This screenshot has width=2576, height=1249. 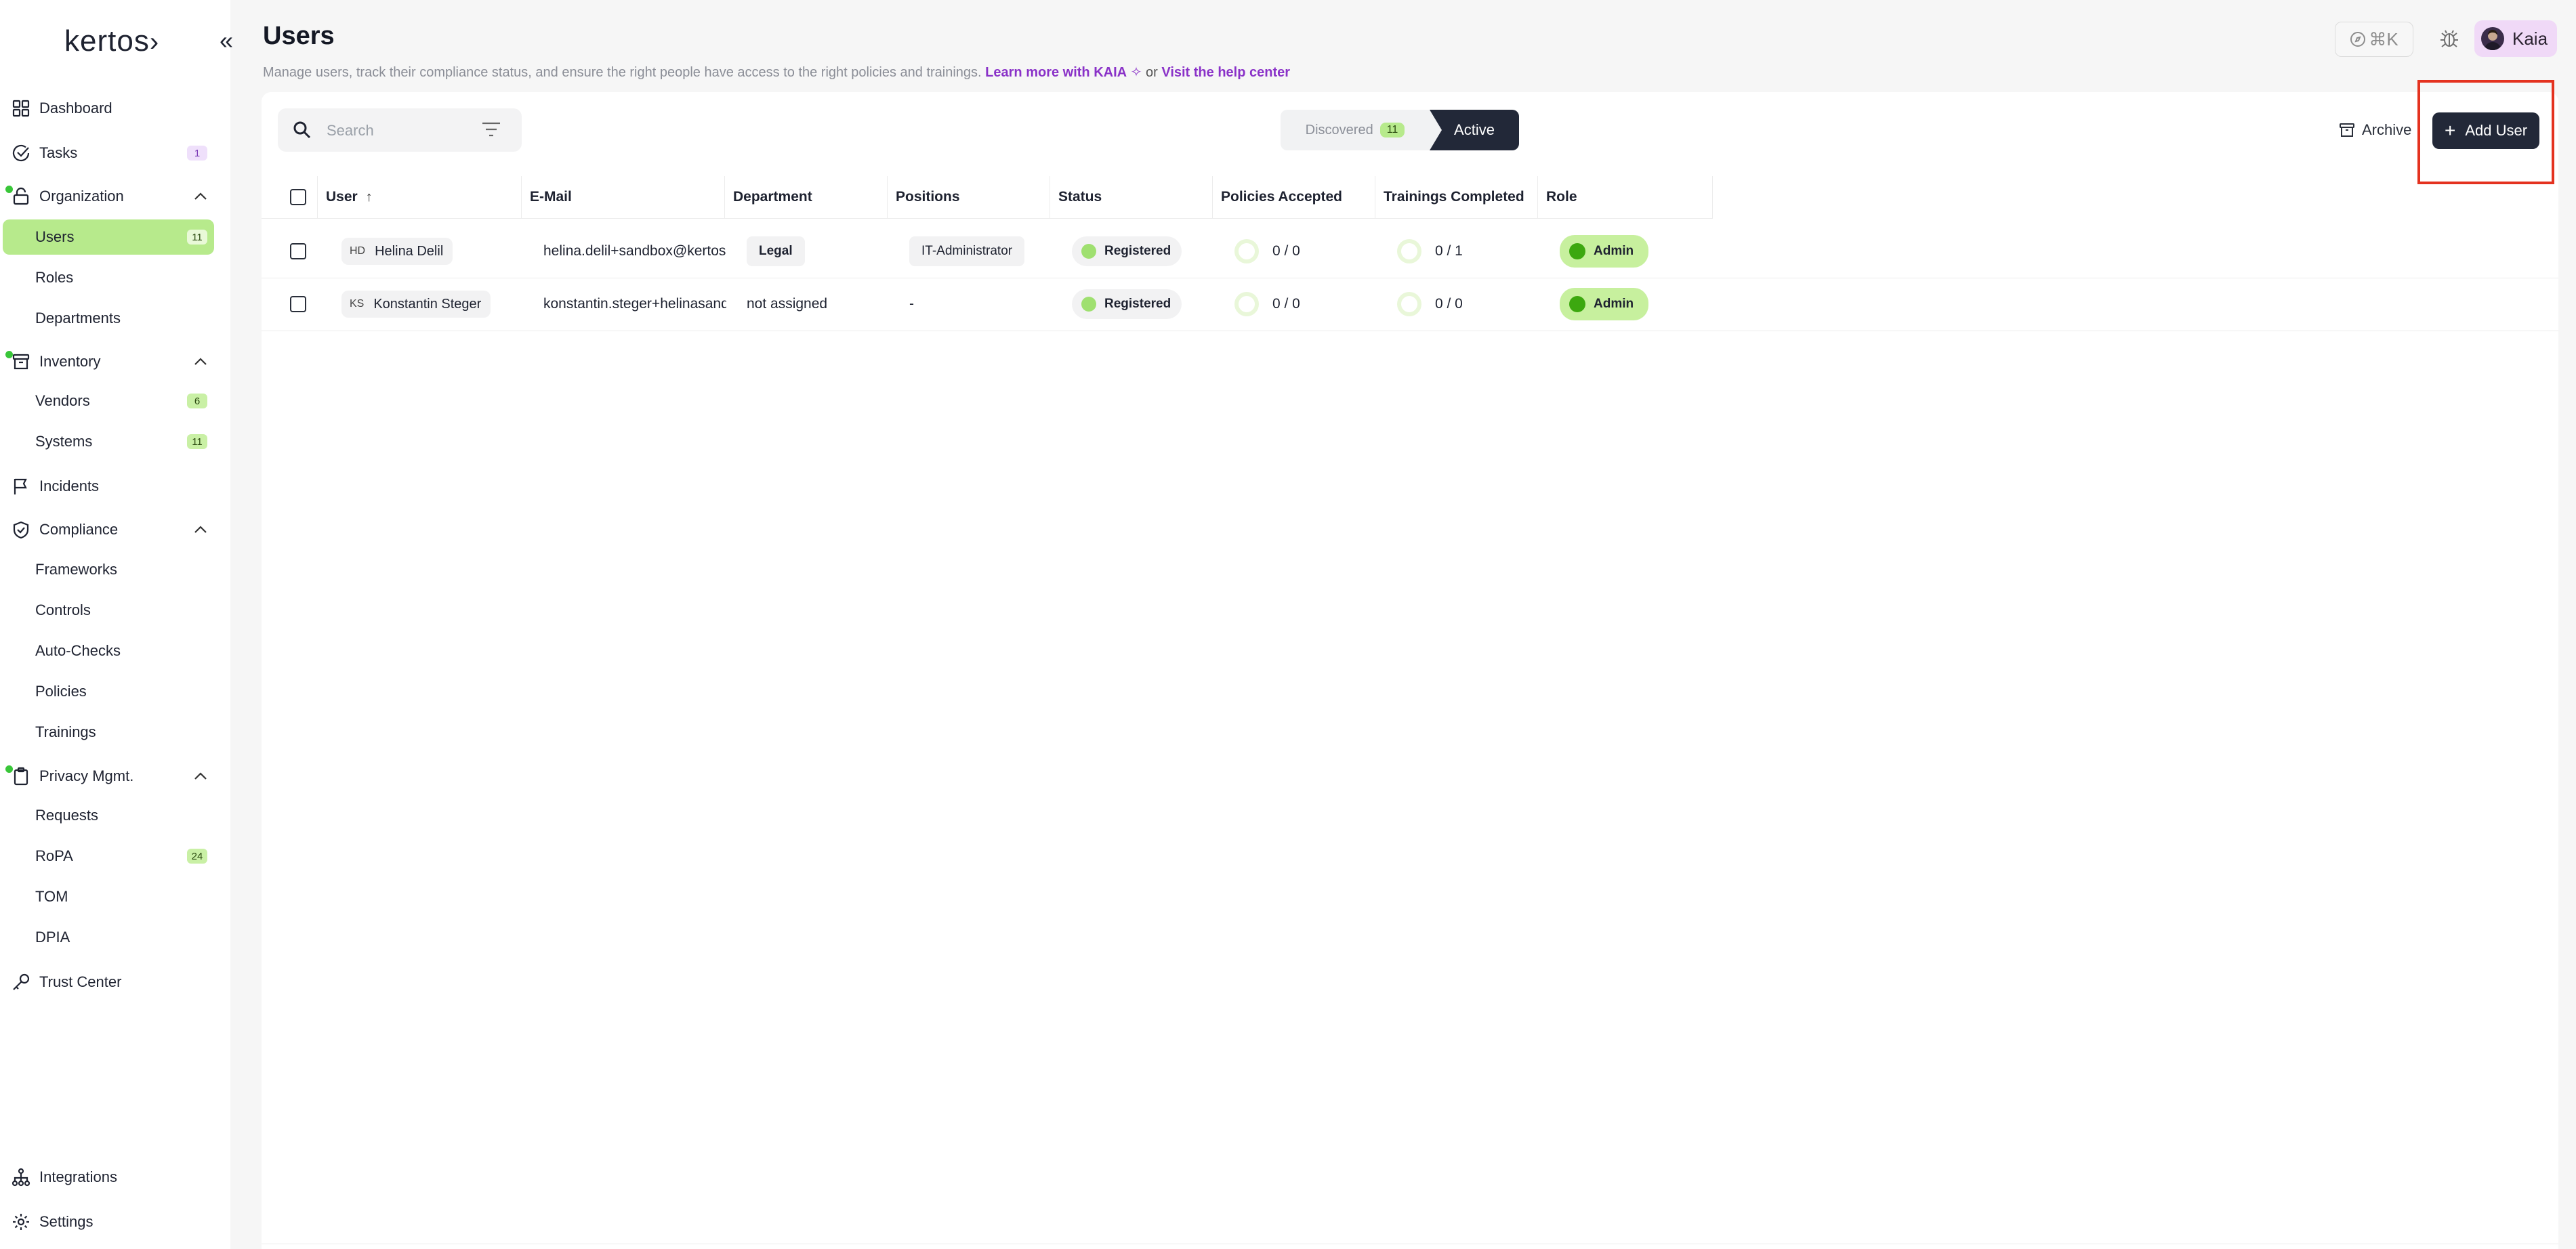 What do you see at coordinates (342, 197) in the screenshot?
I see `column-label: User` at bounding box center [342, 197].